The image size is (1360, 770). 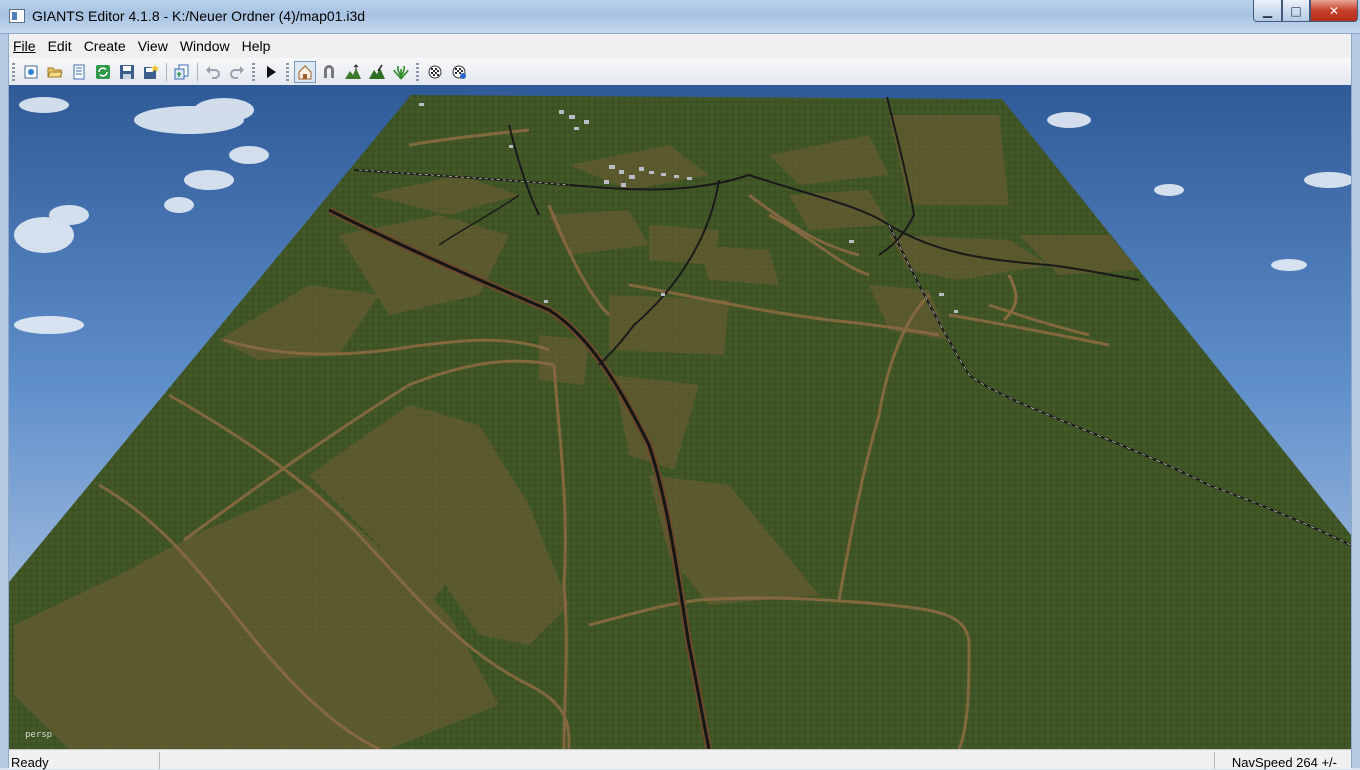 I want to click on window-frame-right, so click(x=1355, y=401).